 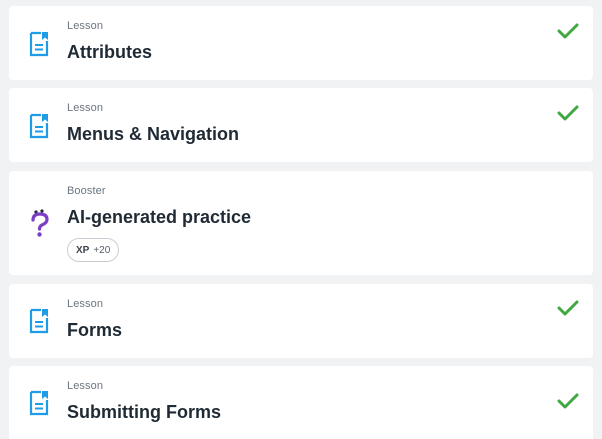 I want to click on question-mark-icon, so click(x=40, y=223).